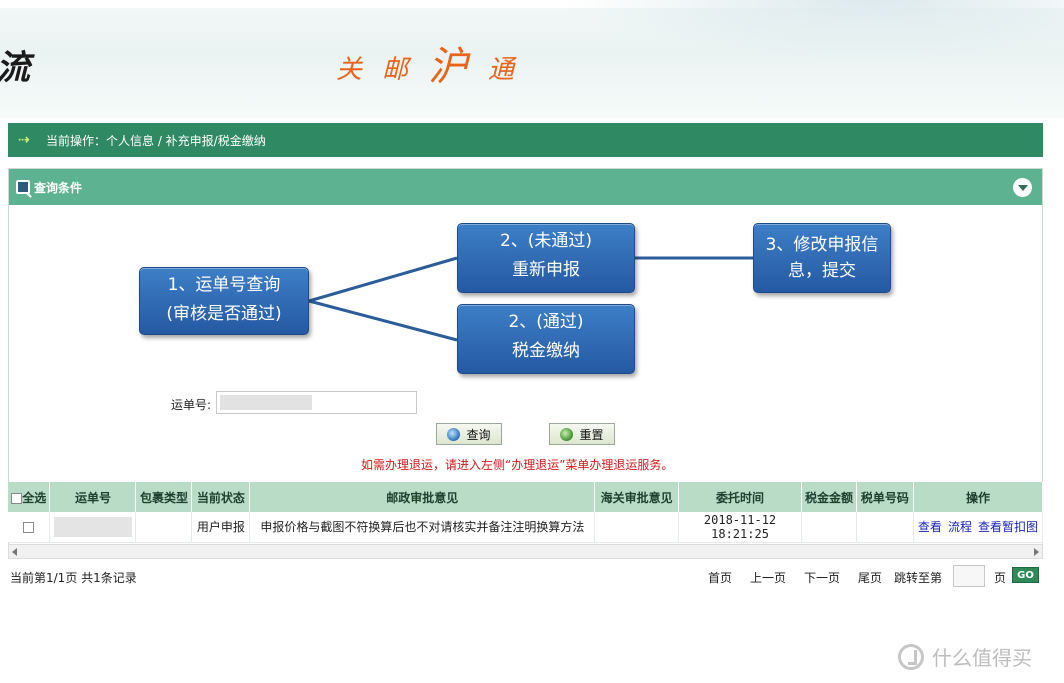  What do you see at coordinates (1025, 575) in the screenshot?
I see `go-button: GO` at bounding box center [1025, 575].